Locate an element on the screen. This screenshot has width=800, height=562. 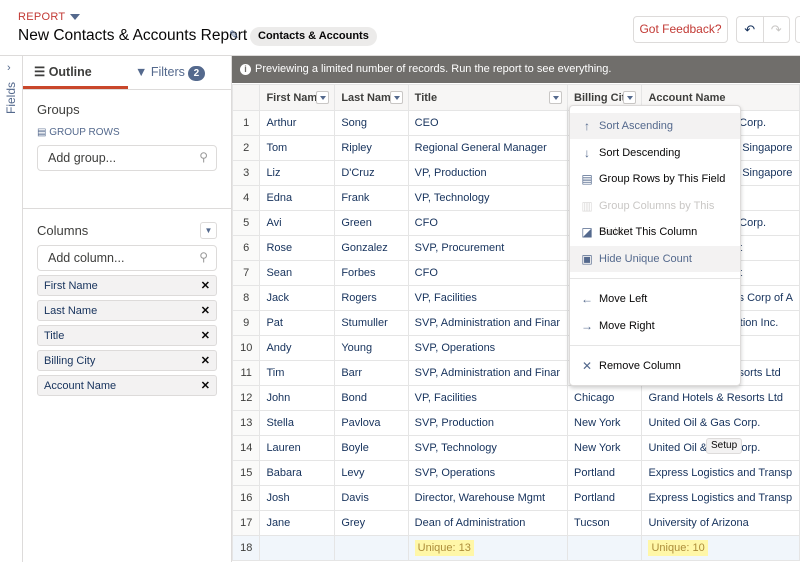
table-cell: Bond is located at coordinates (371, 398).